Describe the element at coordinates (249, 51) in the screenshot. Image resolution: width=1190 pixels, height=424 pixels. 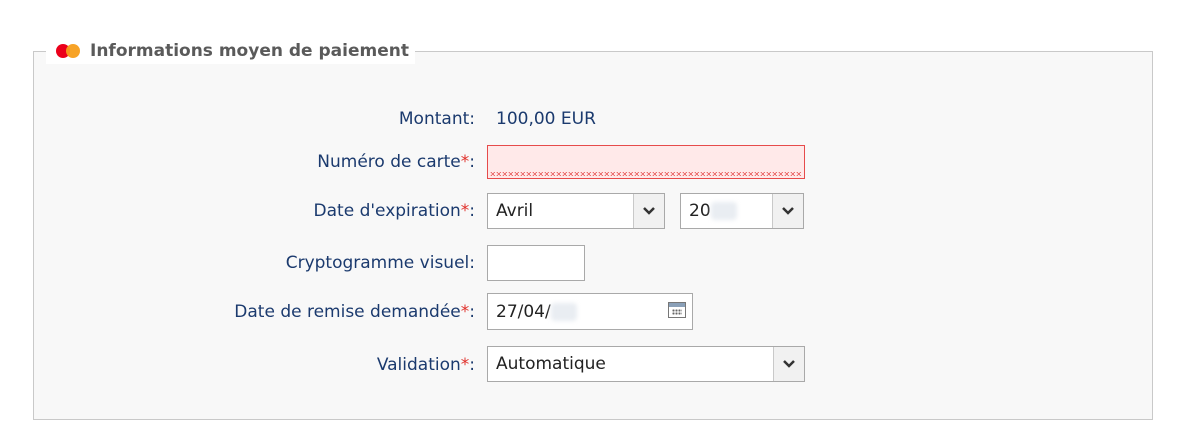
I see `legend-title: Informations moyen de paiement` at that location.